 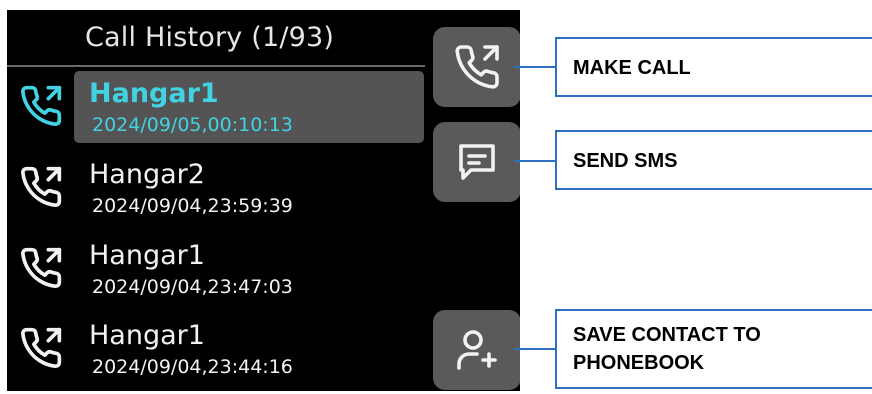 What do you see at coordinates (217, 111) in the screenshot?
I see `call-list-item: Hangar1 2024/09/05,00:10:13` at bounding box center [217, 111].